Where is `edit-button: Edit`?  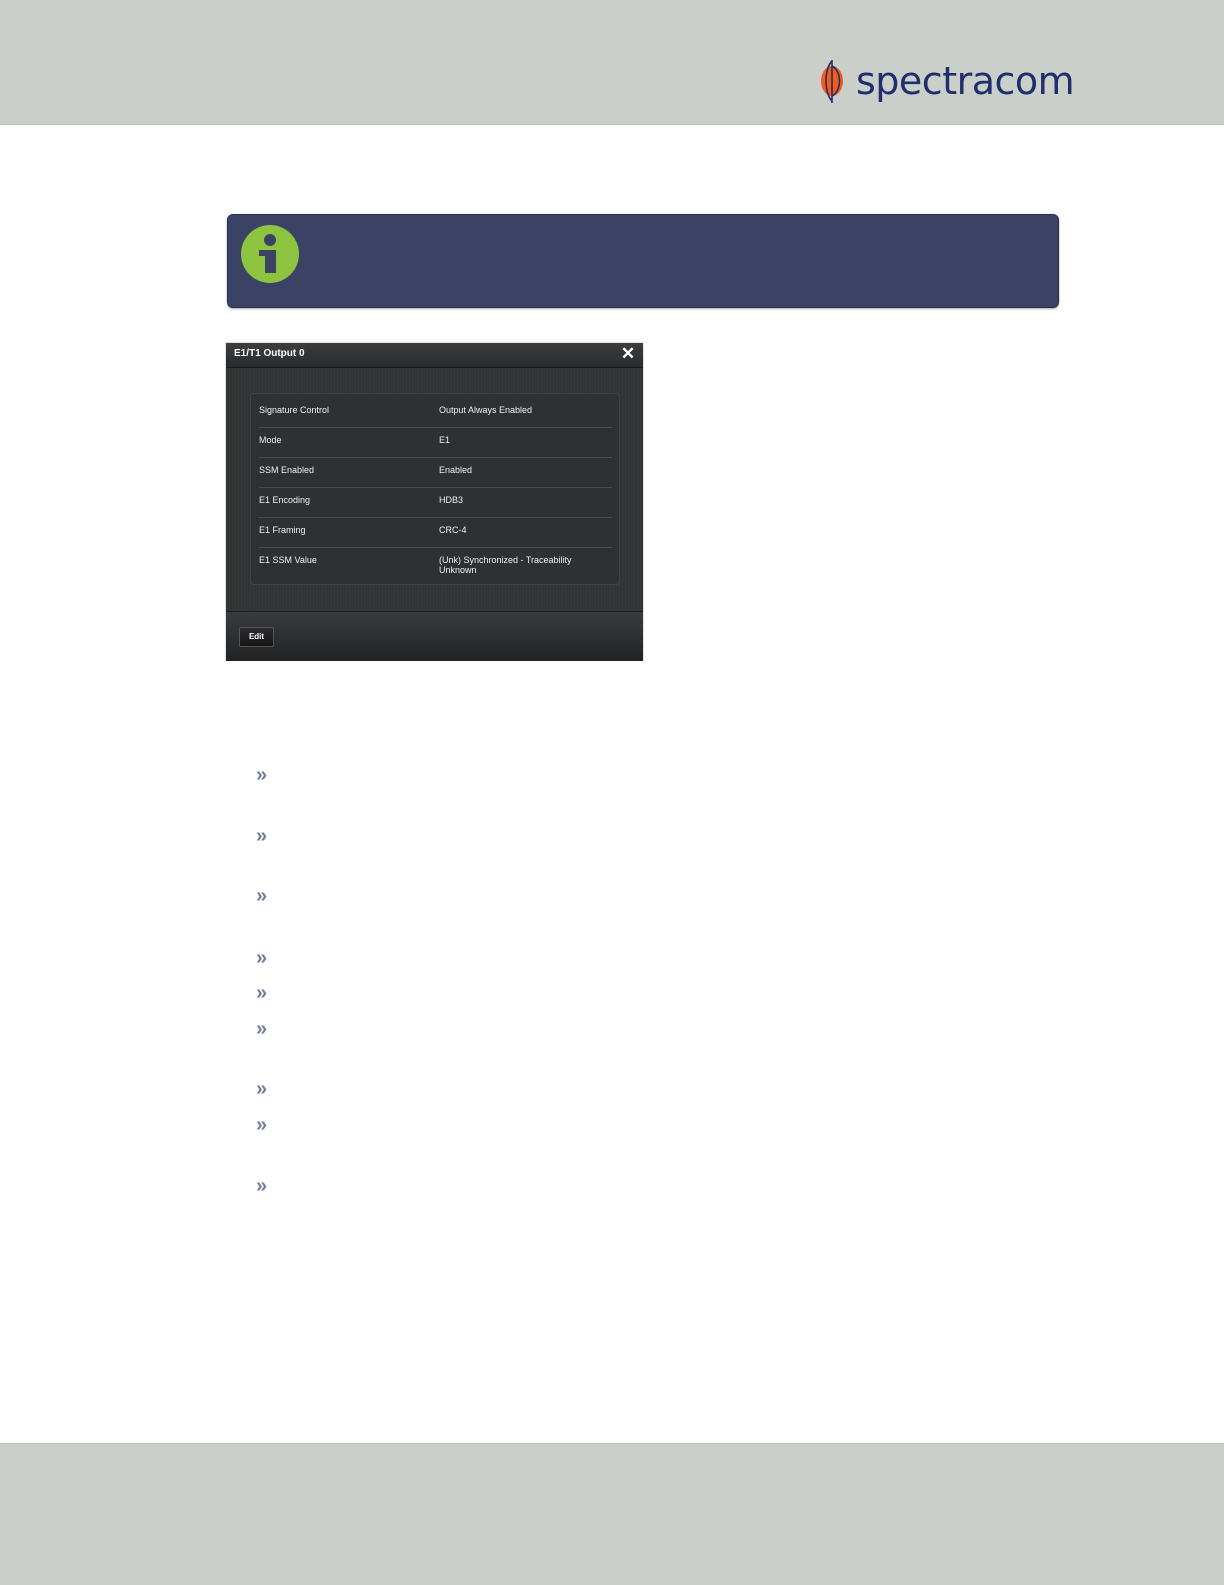 edit-button: Edit is located at coordinates (256, 637).